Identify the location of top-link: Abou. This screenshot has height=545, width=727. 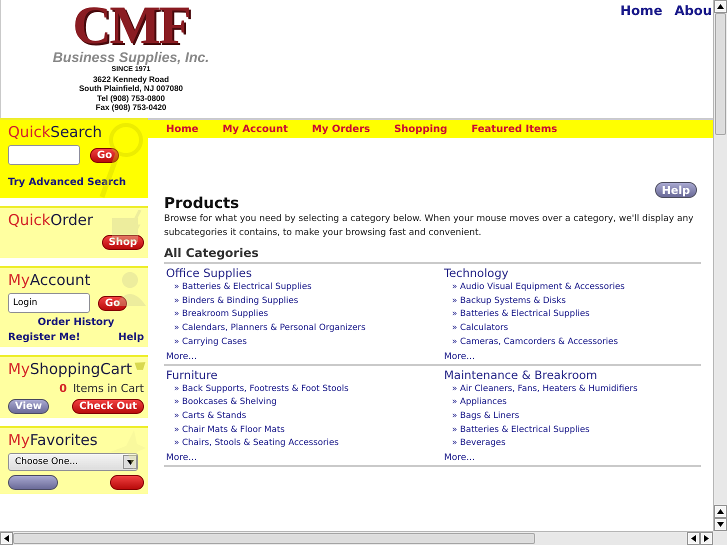
(693, 61).